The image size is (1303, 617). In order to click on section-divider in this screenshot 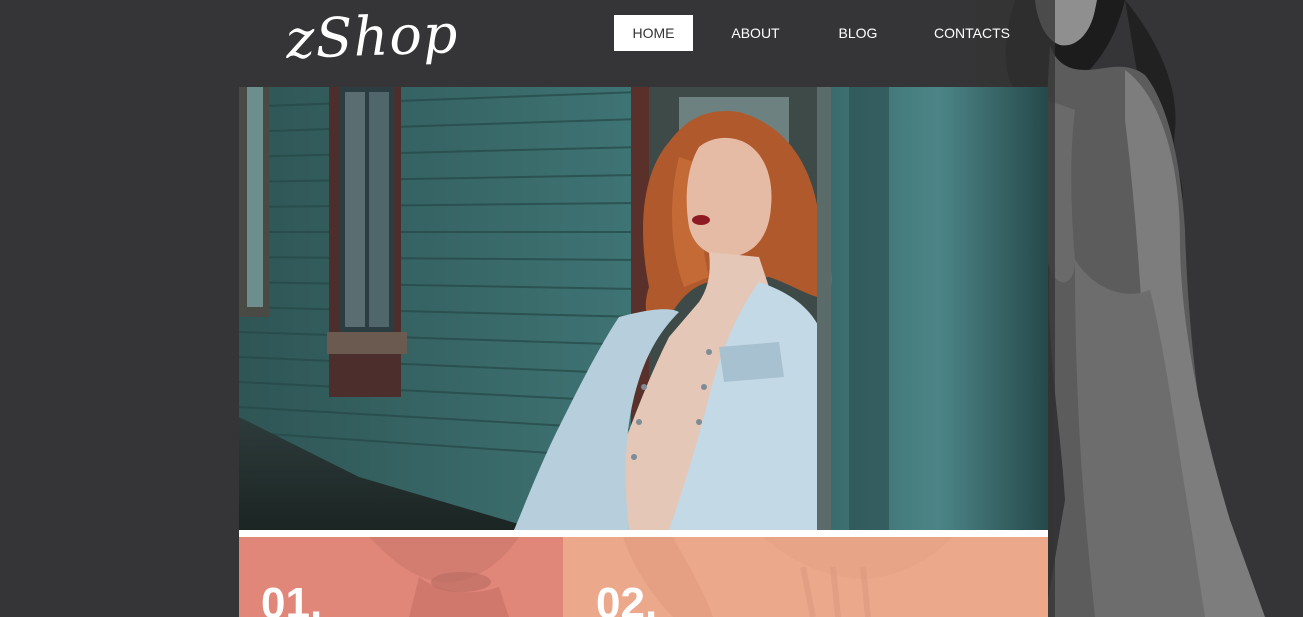, I will do `click(643, 533)`.